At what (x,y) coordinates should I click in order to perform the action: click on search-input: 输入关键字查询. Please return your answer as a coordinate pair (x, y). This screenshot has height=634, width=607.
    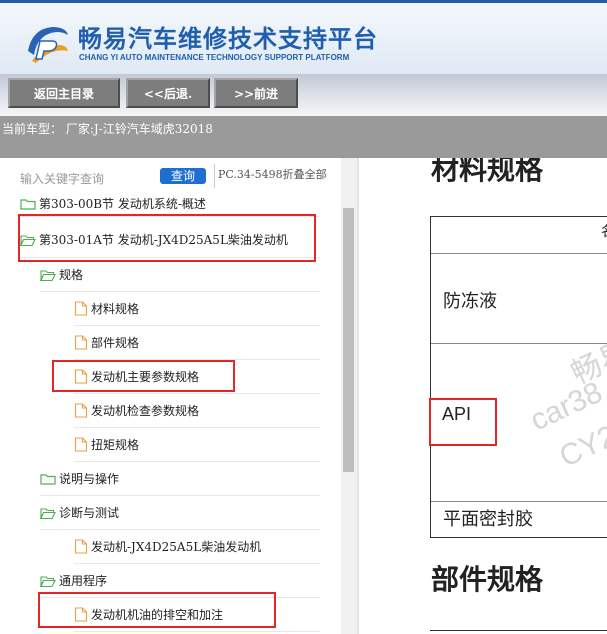
    Looking at the image, I should click on (62, 178).